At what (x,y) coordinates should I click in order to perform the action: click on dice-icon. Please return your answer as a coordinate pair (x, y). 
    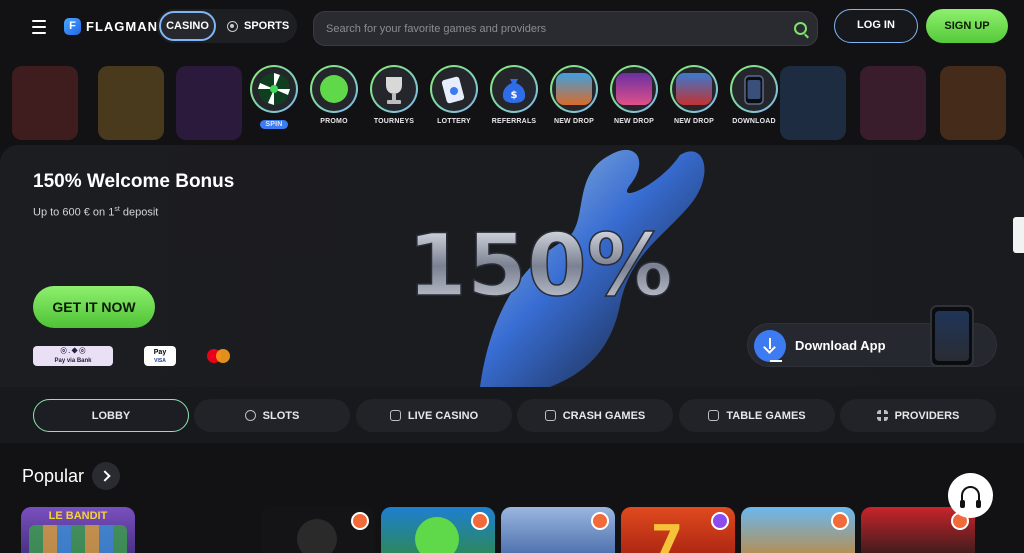
    Looking at the image, I should click on (714, 415).